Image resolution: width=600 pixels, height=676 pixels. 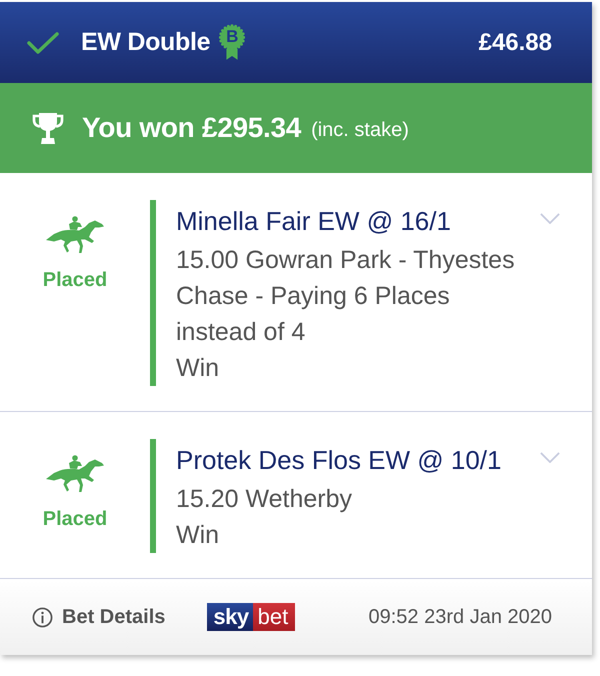 I want to click on bet-details-link: Bet Details, so click(x=99, y=617).